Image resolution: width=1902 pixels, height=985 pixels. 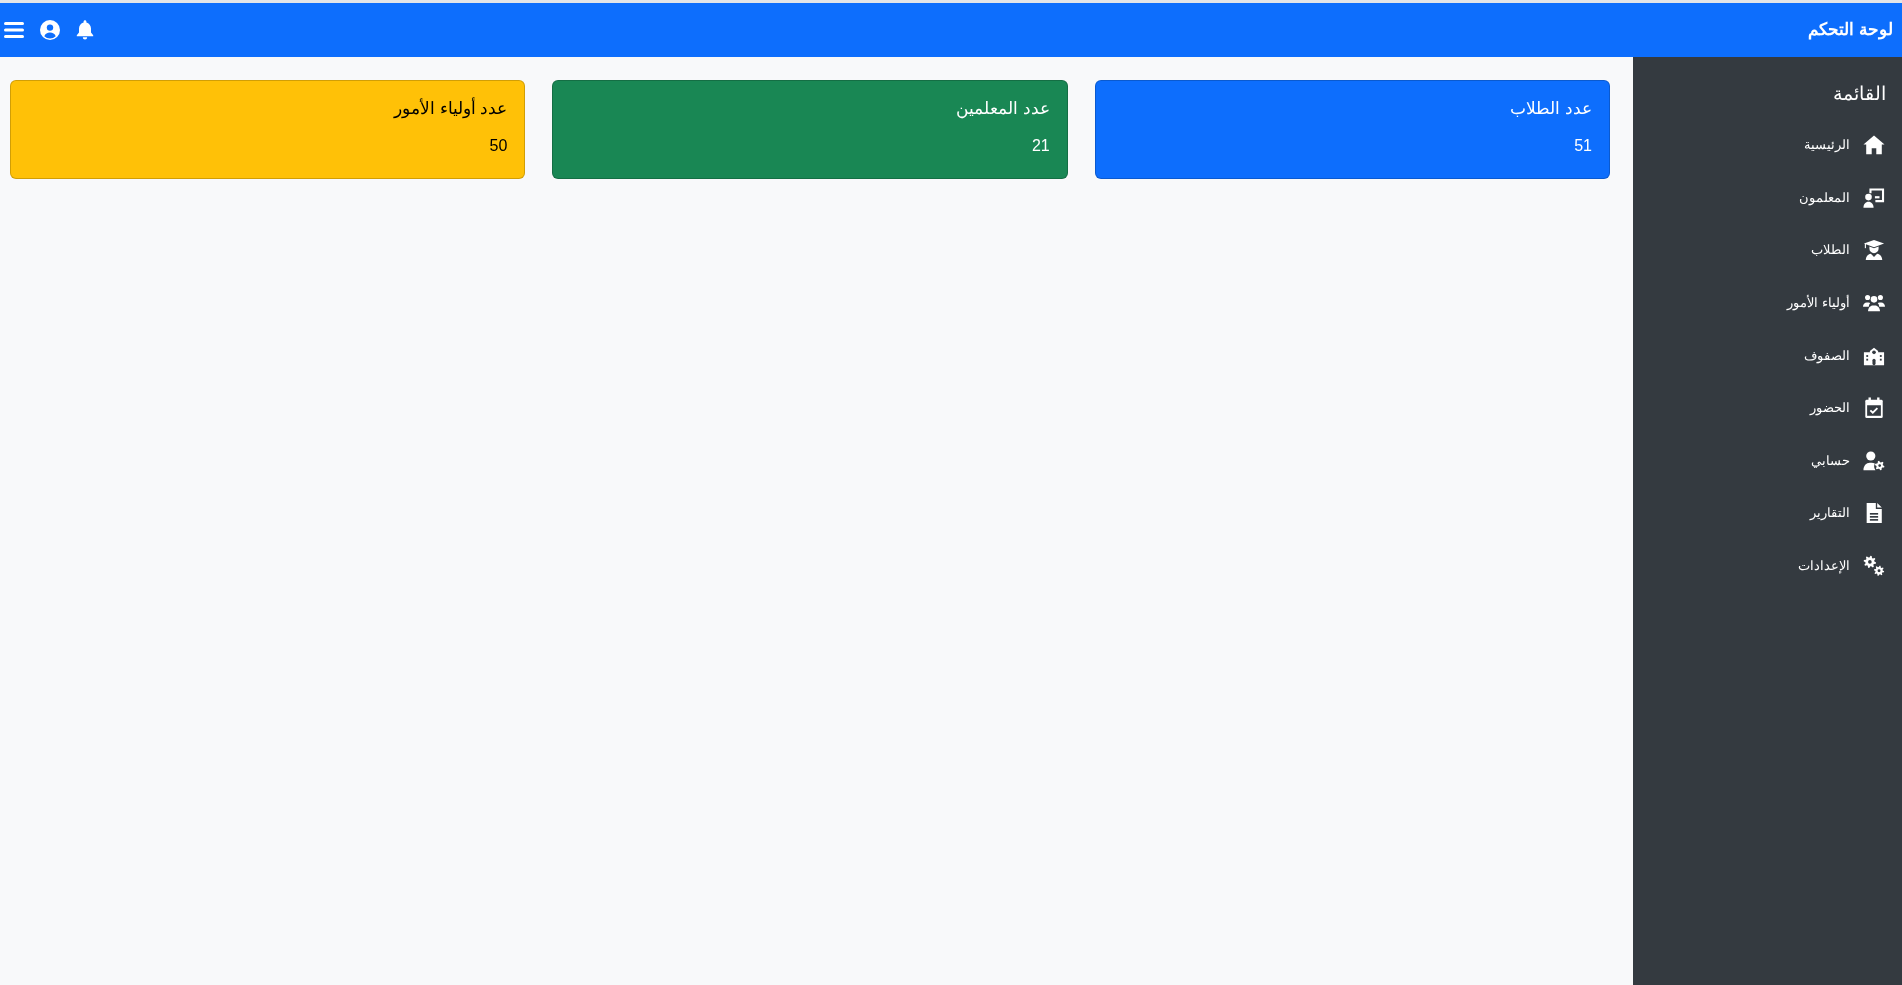 What do you see at coordinates (1551, 109) in the screenshot?
I see `card-title: عدد الطلاب` at bounding box center [1551, 109].